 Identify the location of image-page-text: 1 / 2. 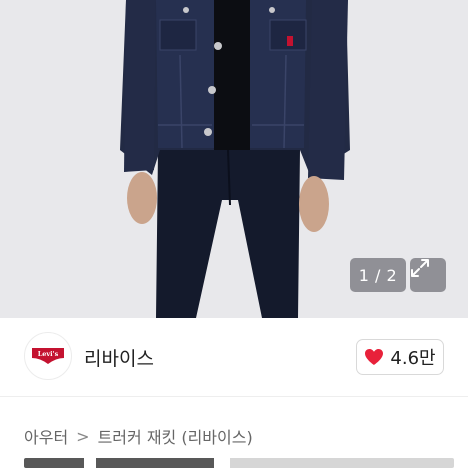
(378, 275).